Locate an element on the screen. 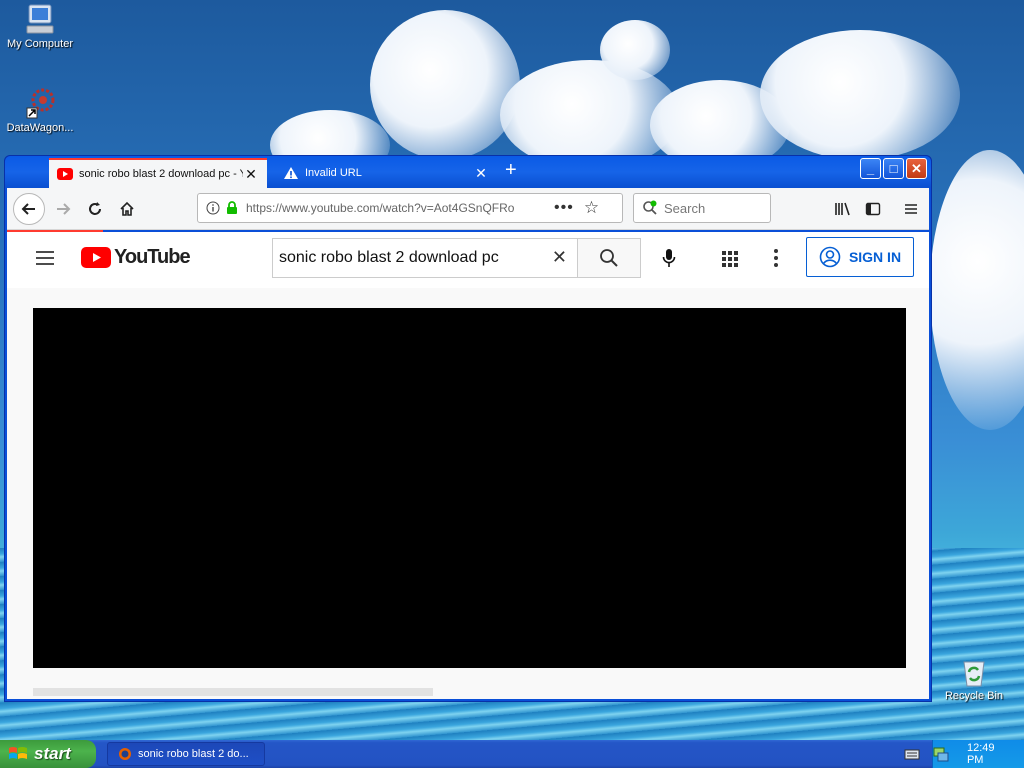 Image resolution: width=1024 pixels, height=768 pixels. desktop-icon-label: Recycle Bin is located at coordinates (974, 696).